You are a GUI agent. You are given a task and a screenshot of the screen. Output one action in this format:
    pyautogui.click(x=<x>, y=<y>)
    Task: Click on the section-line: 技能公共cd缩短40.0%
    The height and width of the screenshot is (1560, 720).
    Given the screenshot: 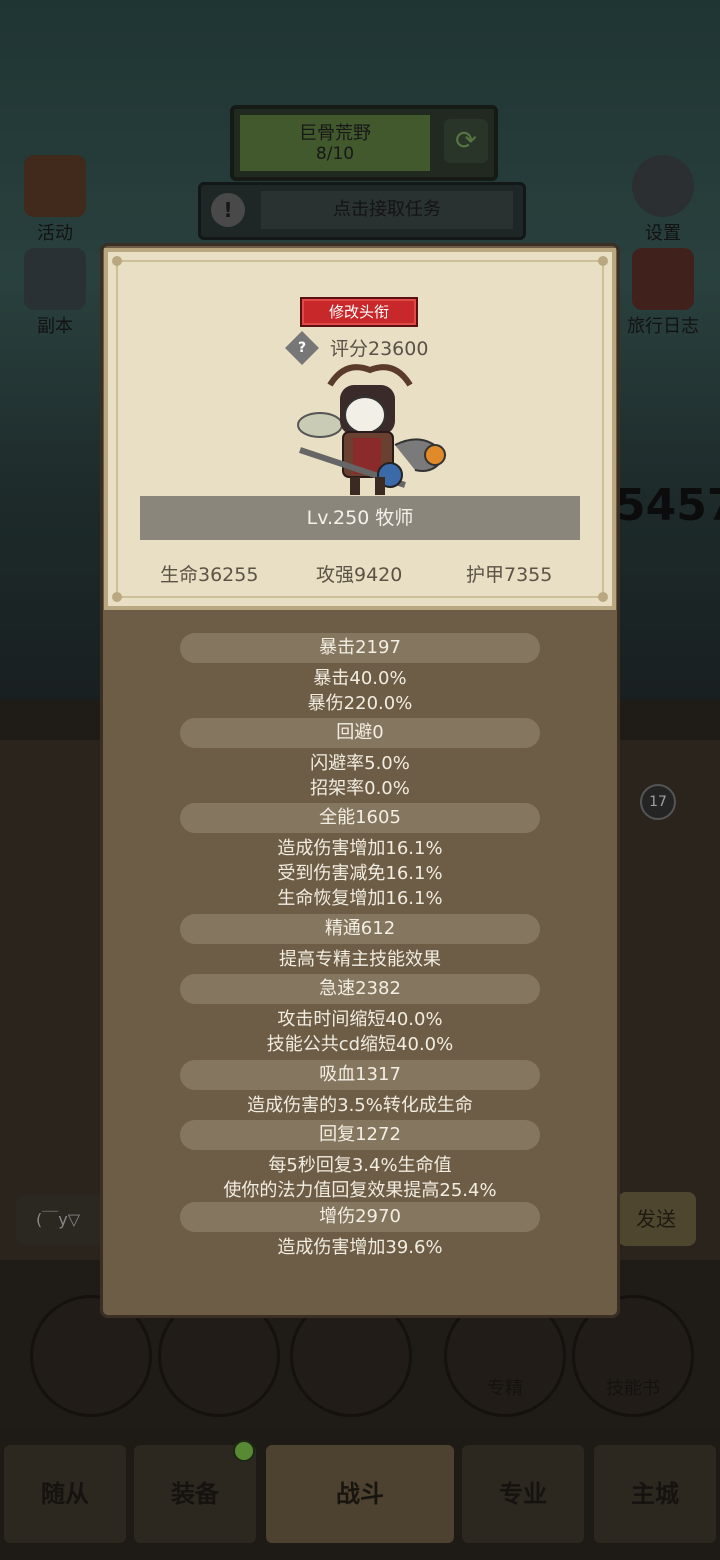 What is the action you would take?
    pyautogui.click(x=360, y=1044)
    